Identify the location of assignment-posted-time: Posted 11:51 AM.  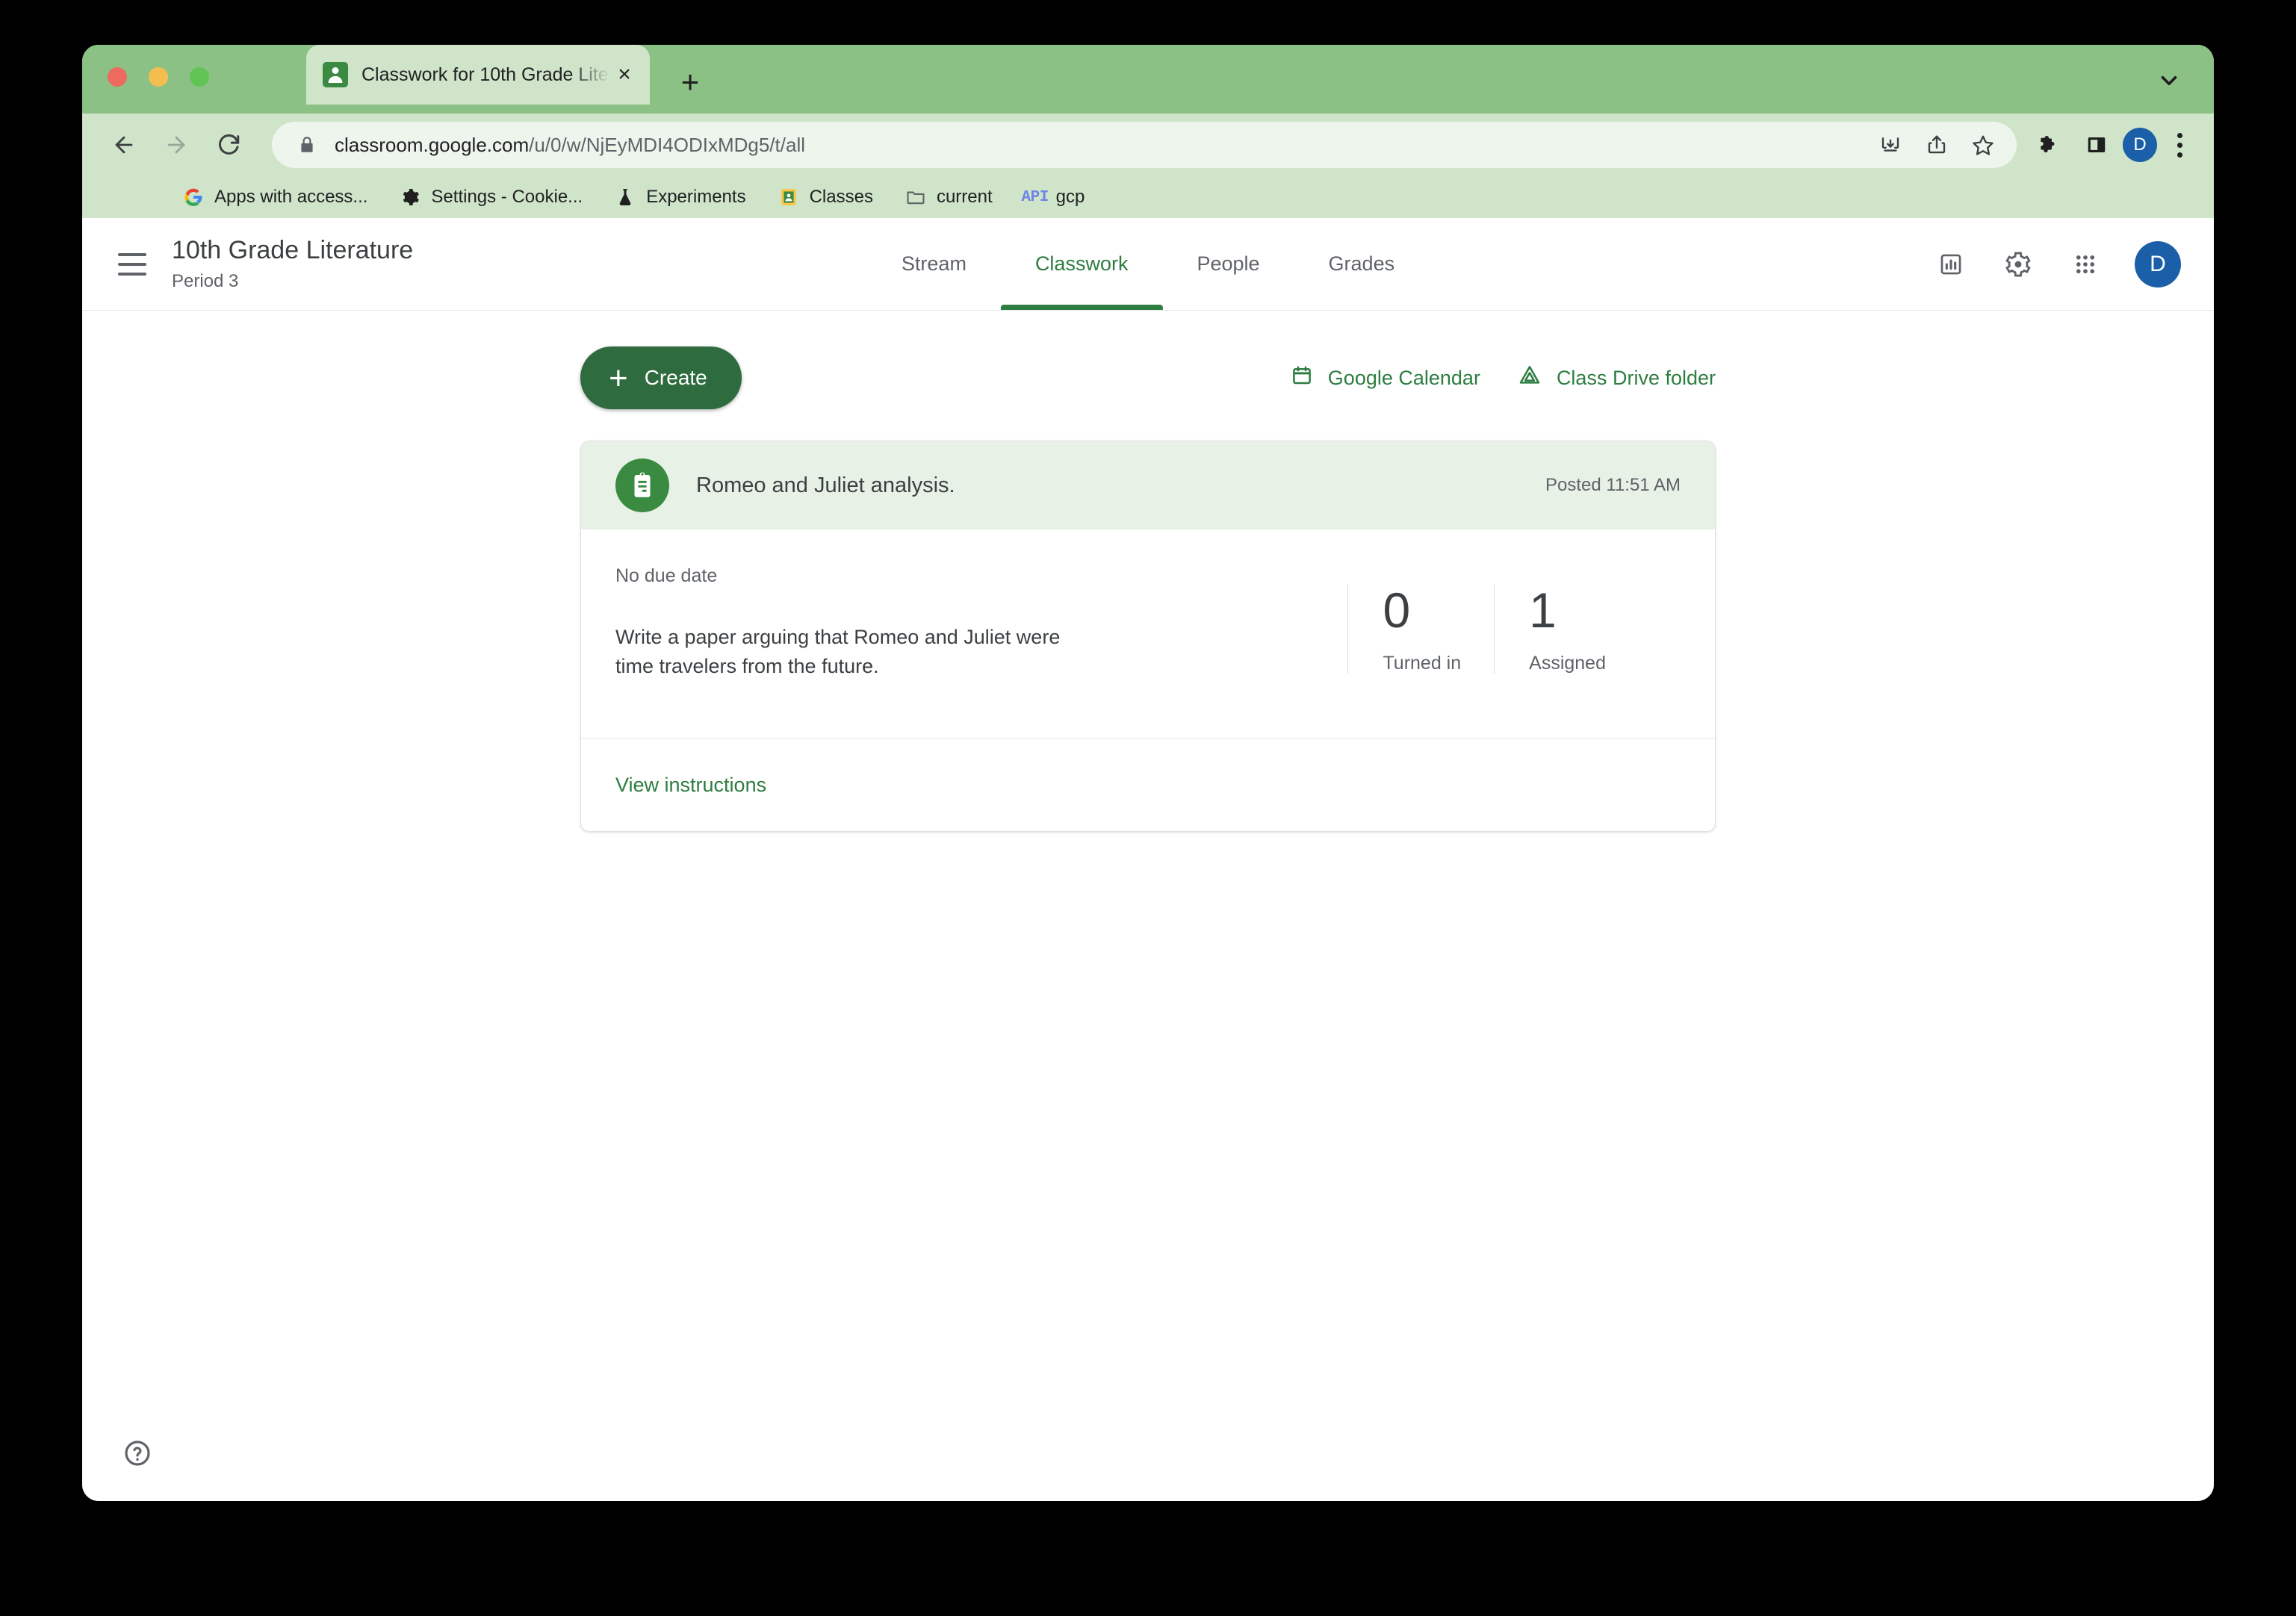
(1613, 485).